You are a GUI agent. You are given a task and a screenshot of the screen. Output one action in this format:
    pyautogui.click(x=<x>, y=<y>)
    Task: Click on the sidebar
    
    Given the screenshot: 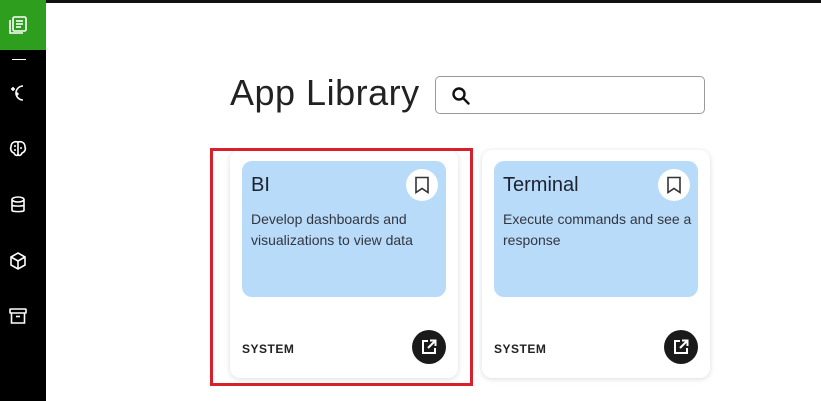 What is the action you would take?
    pyautogui.click(x=23, y=200)
    